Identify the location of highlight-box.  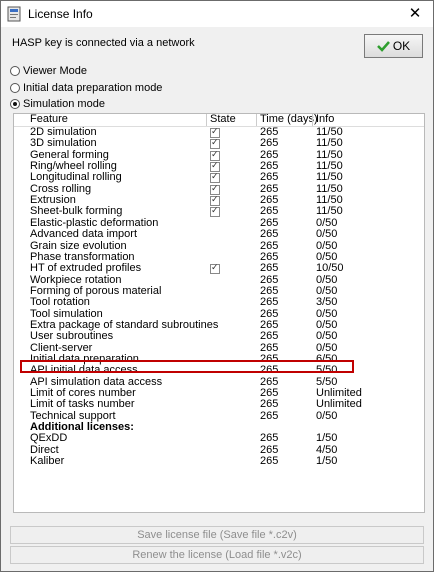
(187, 366).